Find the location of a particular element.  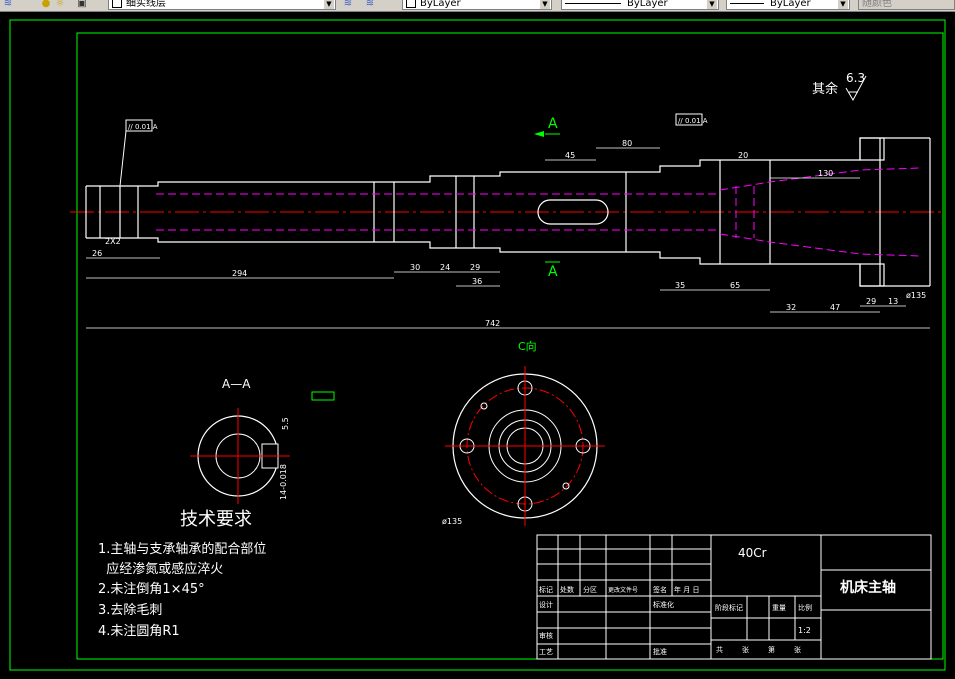

sun-icon: ☼ is located at coordinates (60, 5).